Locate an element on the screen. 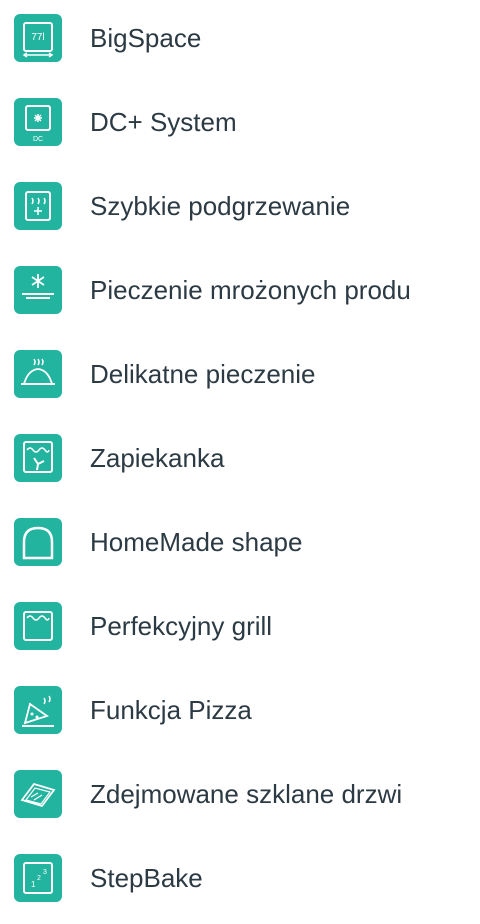 This screenshot has width=480, height=924. feature-label-gentle-baking: Delikatne pieczenie is located at coordinates (203, 374).